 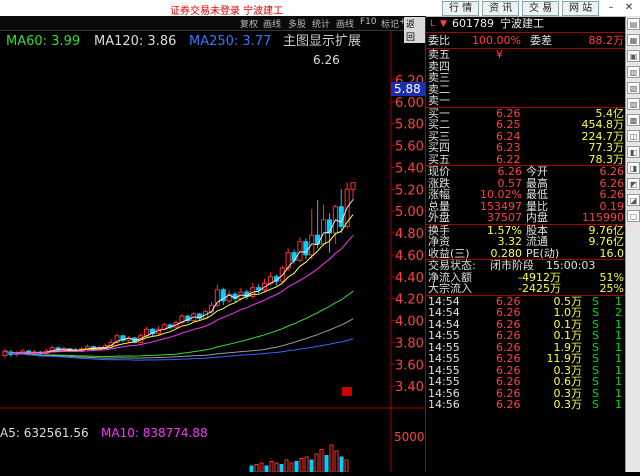 I want to click on tool-icon-4: ▥, so click(x=633, y=72).